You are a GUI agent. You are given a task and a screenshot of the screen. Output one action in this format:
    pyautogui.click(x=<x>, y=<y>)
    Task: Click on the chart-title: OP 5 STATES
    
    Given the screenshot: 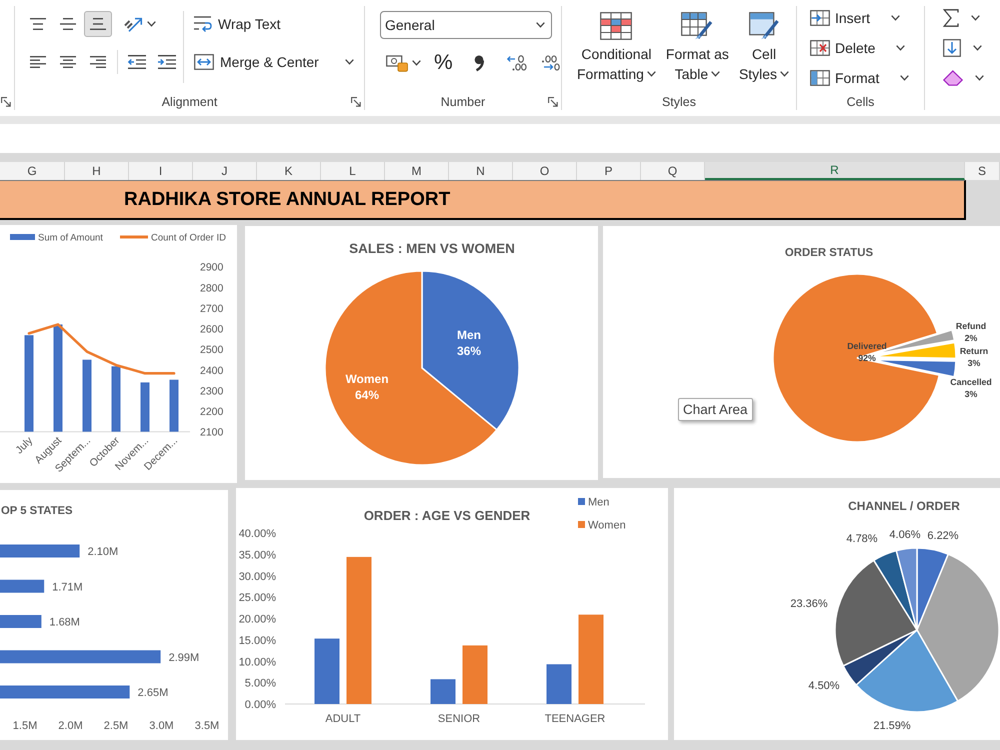 What is the action you would take?
    pyautogui.click(x=37, y=511)
    